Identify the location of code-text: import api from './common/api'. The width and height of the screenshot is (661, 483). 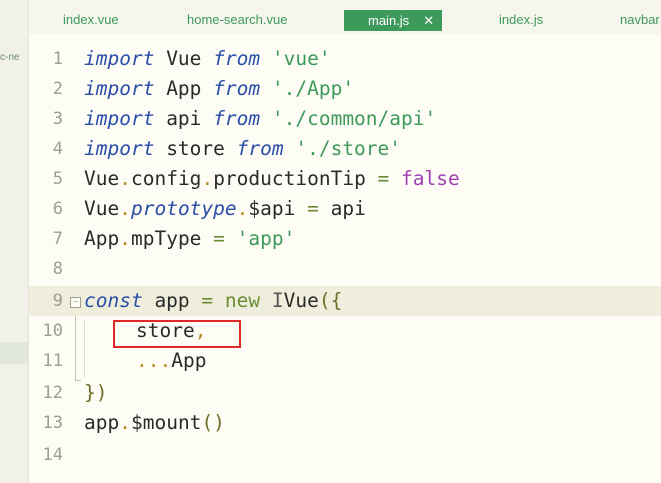
(260, 119).